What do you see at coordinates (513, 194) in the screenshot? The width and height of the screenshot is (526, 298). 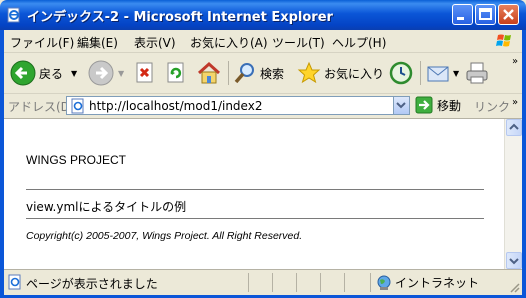 I see `vertical-scrollbar` at bounding box center [513, 194].